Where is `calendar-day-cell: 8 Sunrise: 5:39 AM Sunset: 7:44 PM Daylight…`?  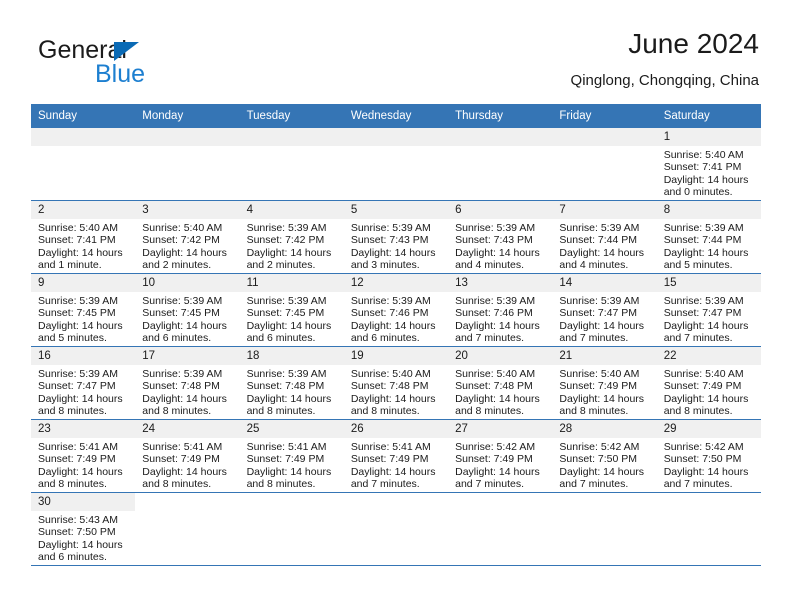
calendar-day-cell: 8 Sunrise: 5:39 AM Sunset: 7:44 PM Daylight… is located at coordinates (708, 237).